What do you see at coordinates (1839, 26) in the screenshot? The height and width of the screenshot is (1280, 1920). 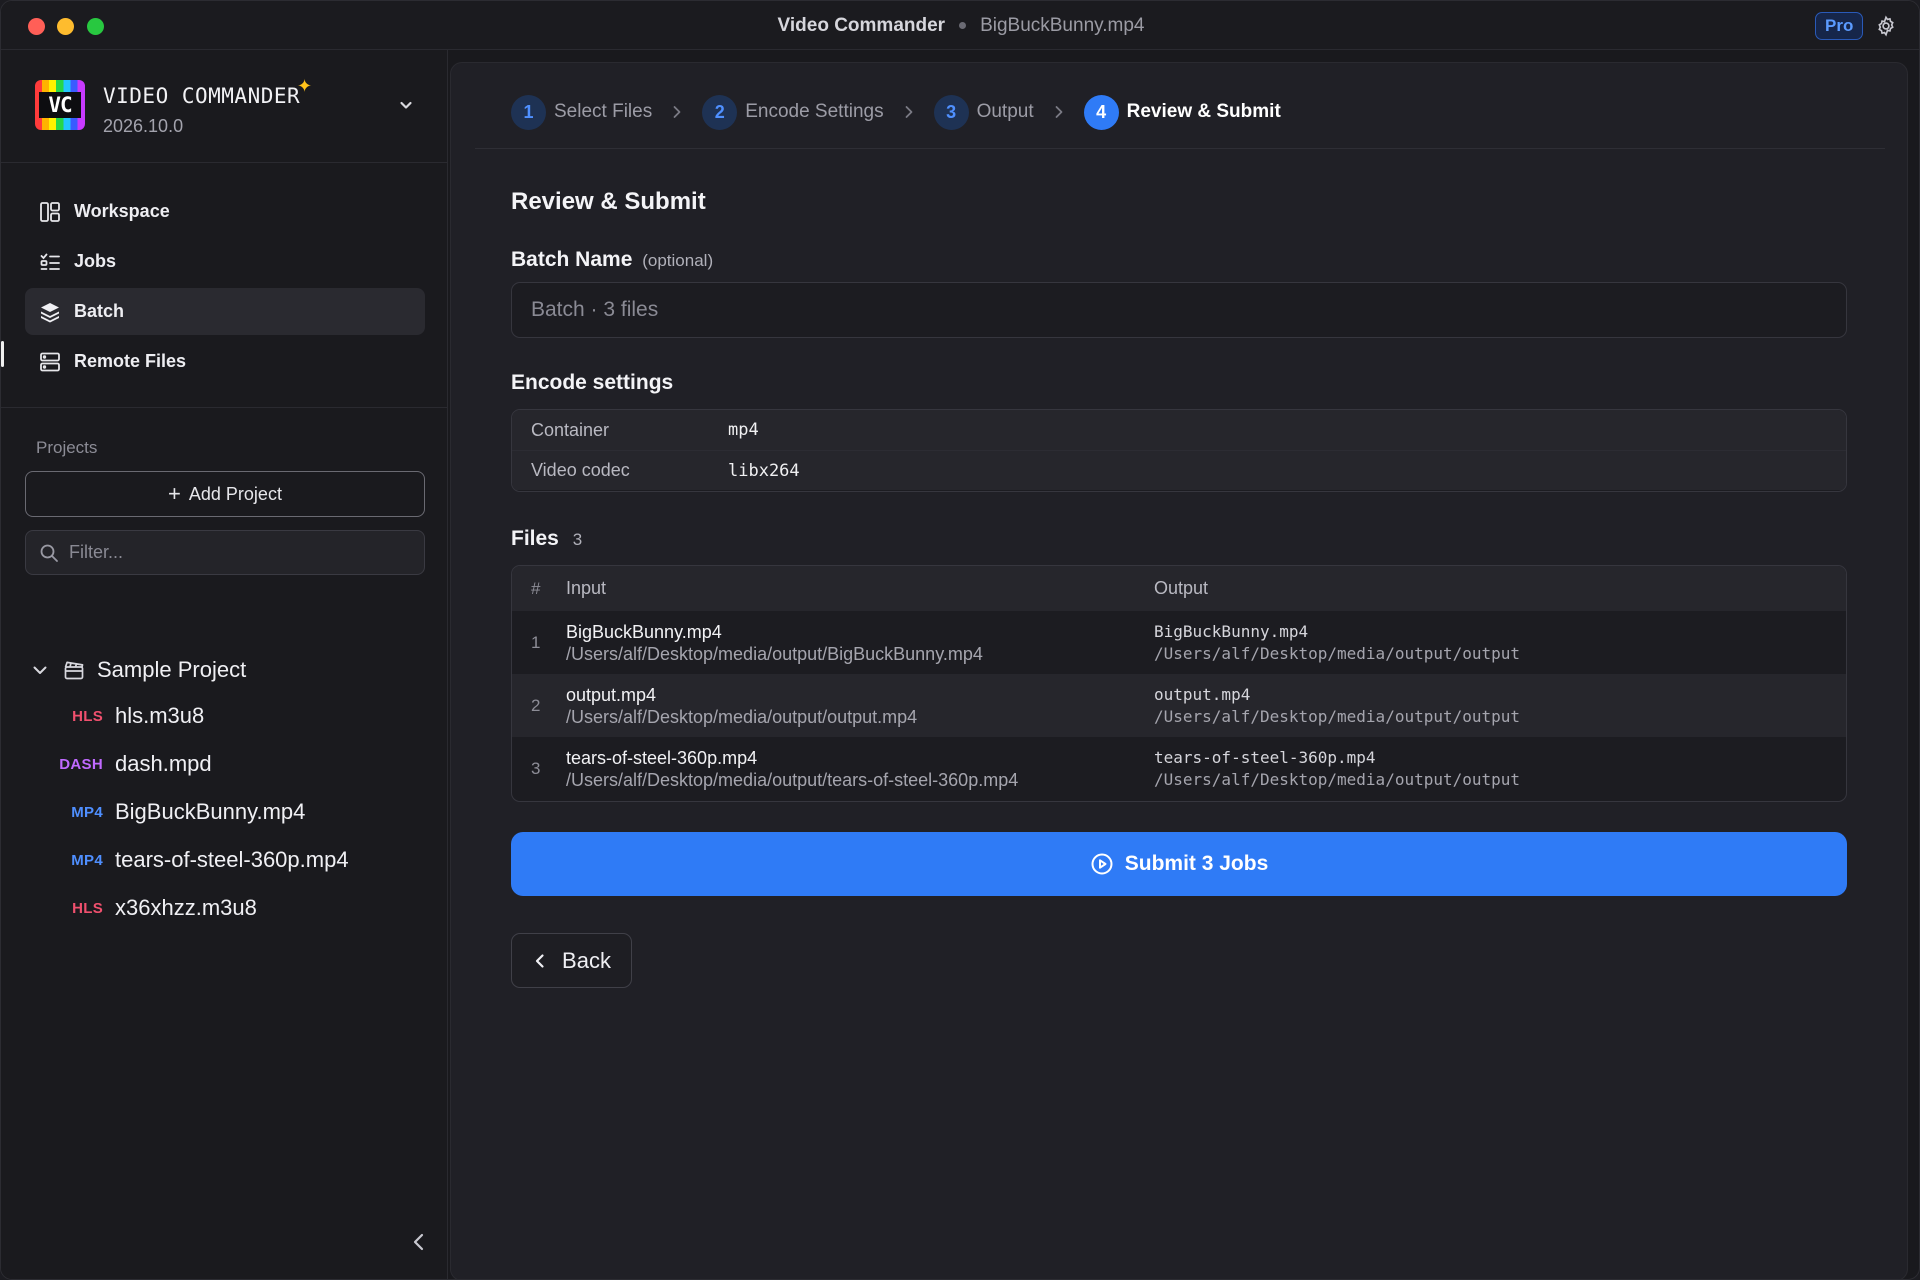 I see `pro-badge: Pro` at bounding box center [1839, 26].